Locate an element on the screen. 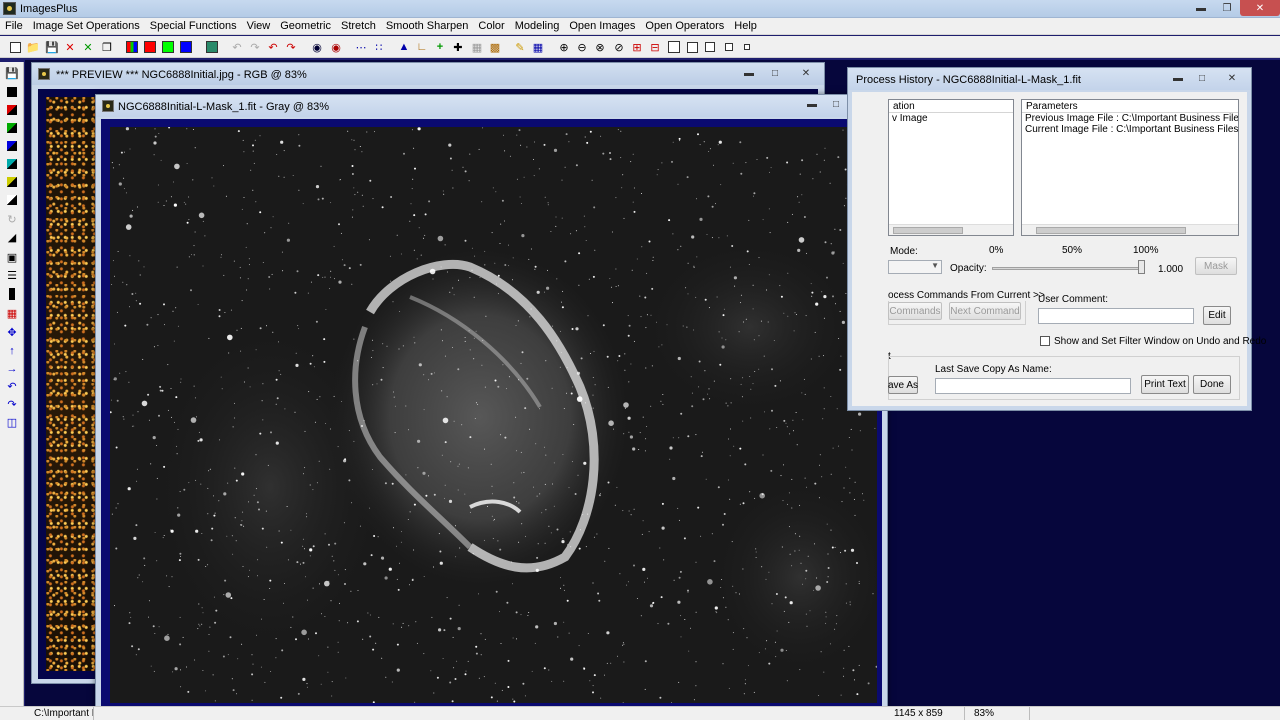 This screenshot has height=720, width=1280. parameters-scrollbar is located at coordinates (1130, 229).